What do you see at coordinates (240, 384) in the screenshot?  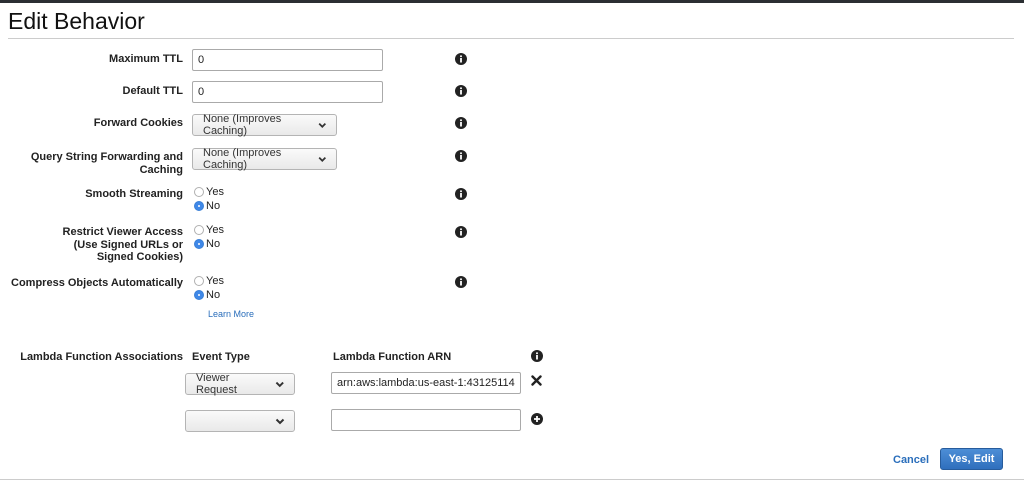 I see `event-type-select: Viewer Request` at bounding box center [240, 384].